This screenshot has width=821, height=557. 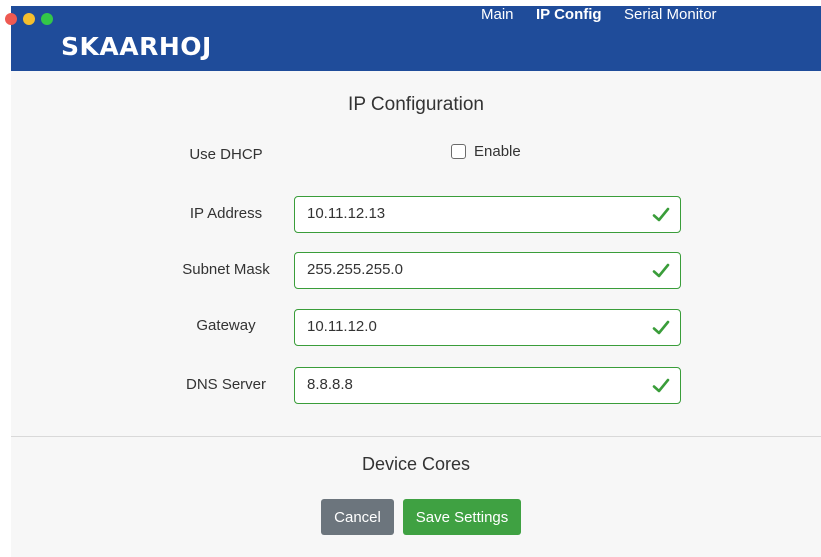 What do you see at coordinates (497, 151) in the screenshot?
I see `dhcp-checkbox-label: Enable` at bounding box center [497, 151].